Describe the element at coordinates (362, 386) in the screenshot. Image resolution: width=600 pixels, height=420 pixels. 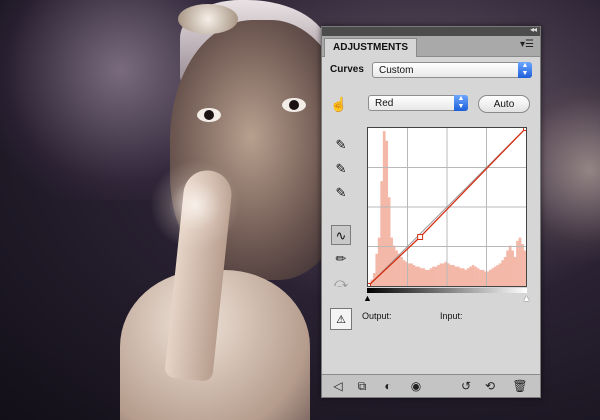
I see `expanded-view-icon: ⧉` at that location.